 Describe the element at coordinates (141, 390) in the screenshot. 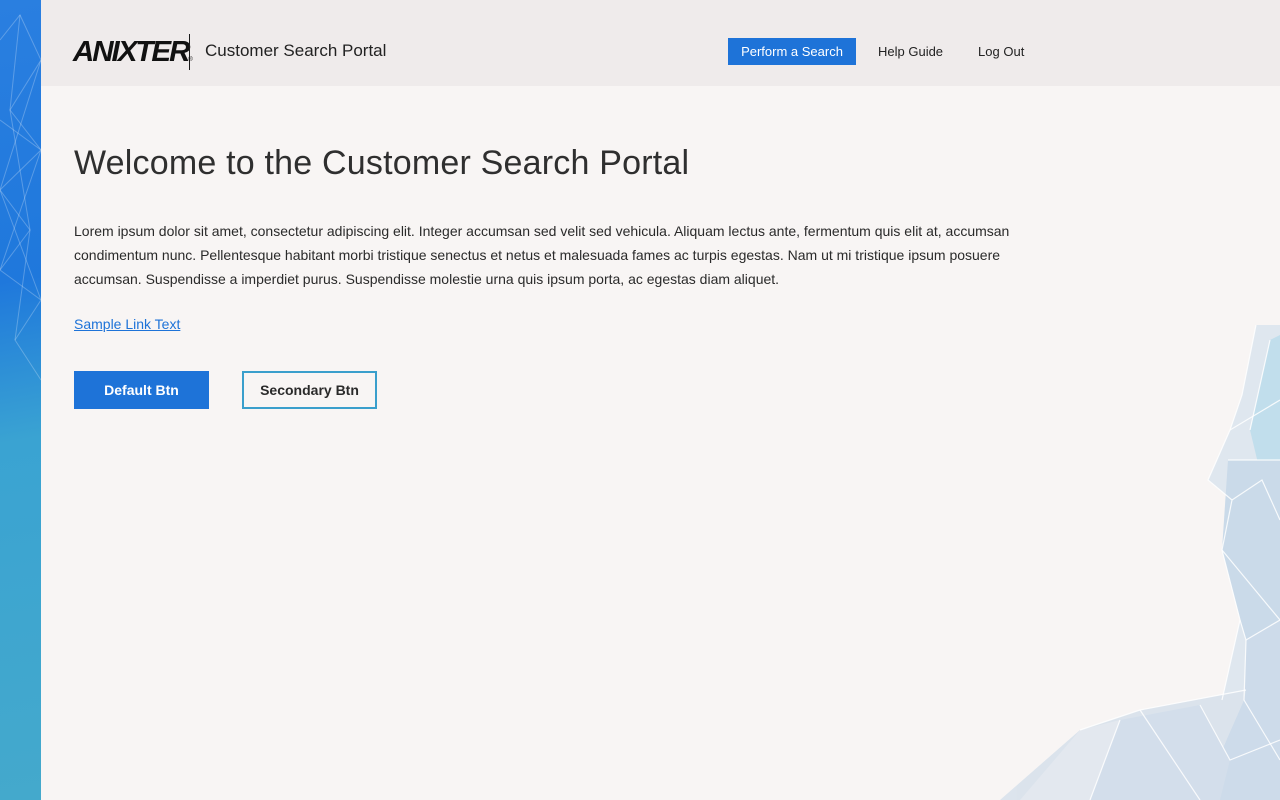

I see `default-button: Default Btn` at that location.